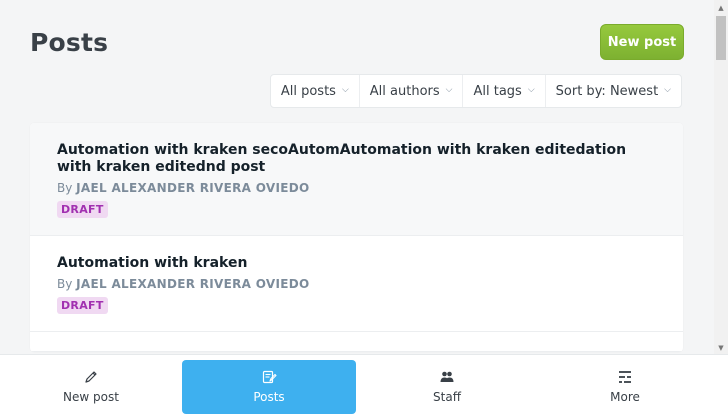  What do you see at coordinates (625, 397) in the screenshot?
I see `tab-more-label: More` at bounding box center [625, 397].